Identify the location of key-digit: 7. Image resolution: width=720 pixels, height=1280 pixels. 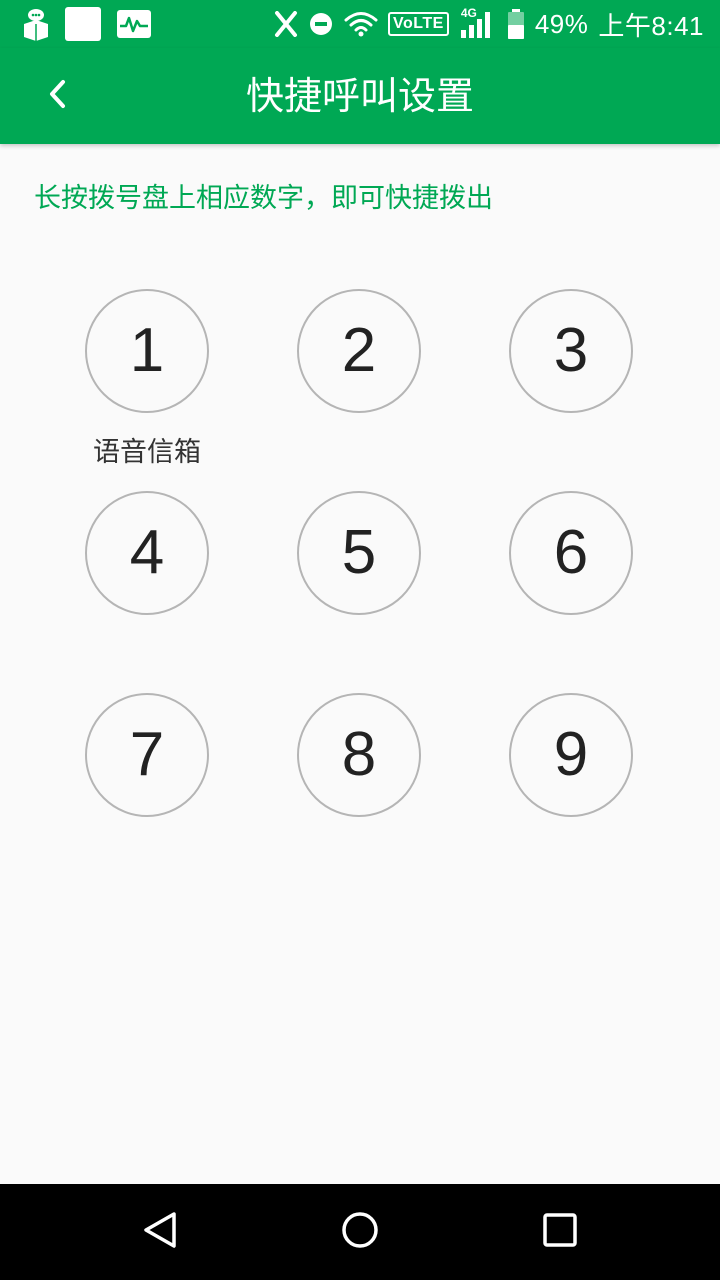
(147, 754).